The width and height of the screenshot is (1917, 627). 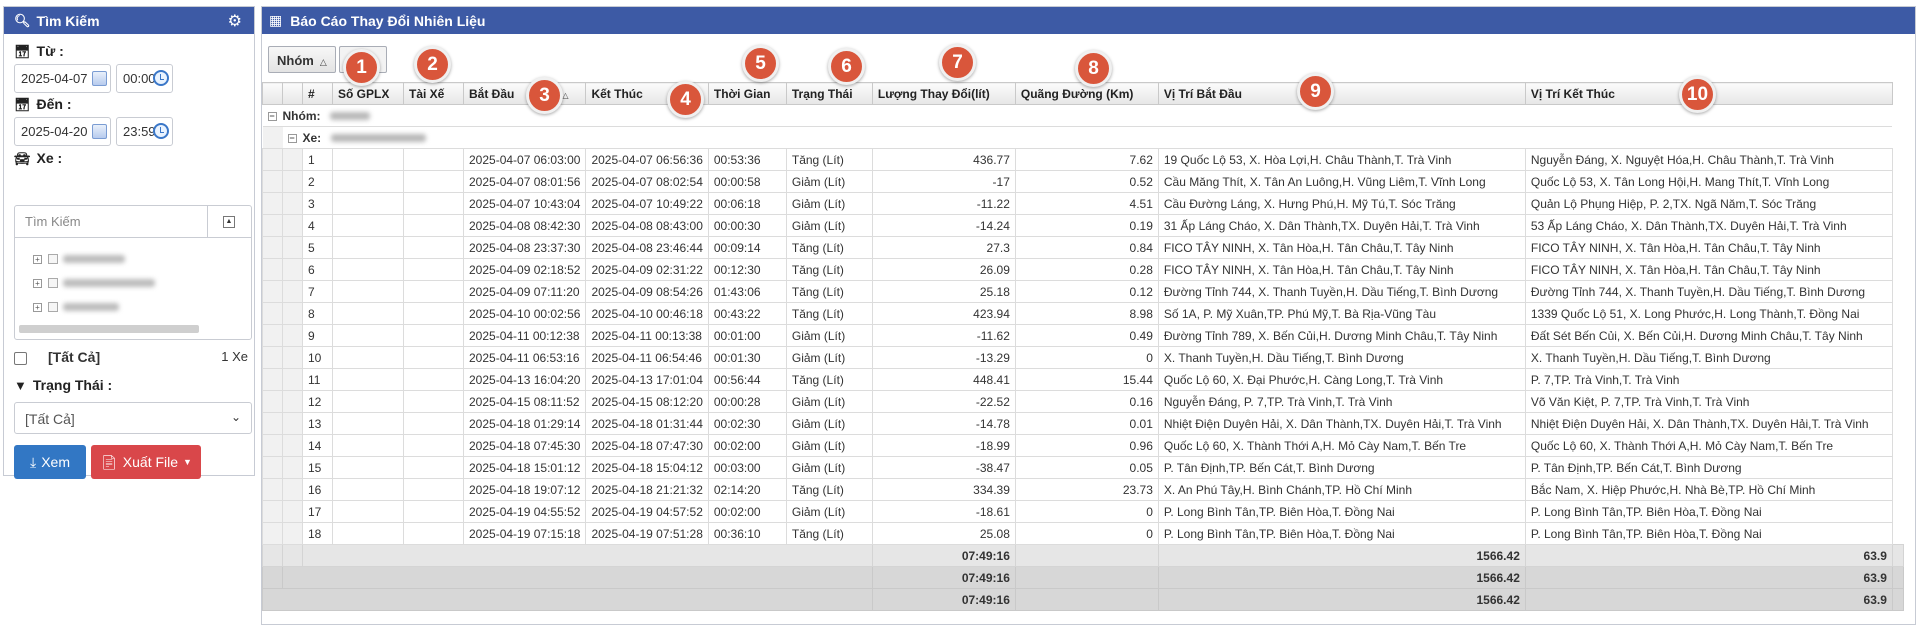 What do you see at coordinates (1341, 577) in the screenshot?
I see `summary-amount: 1566.42` at bounding box center [1341, 577].